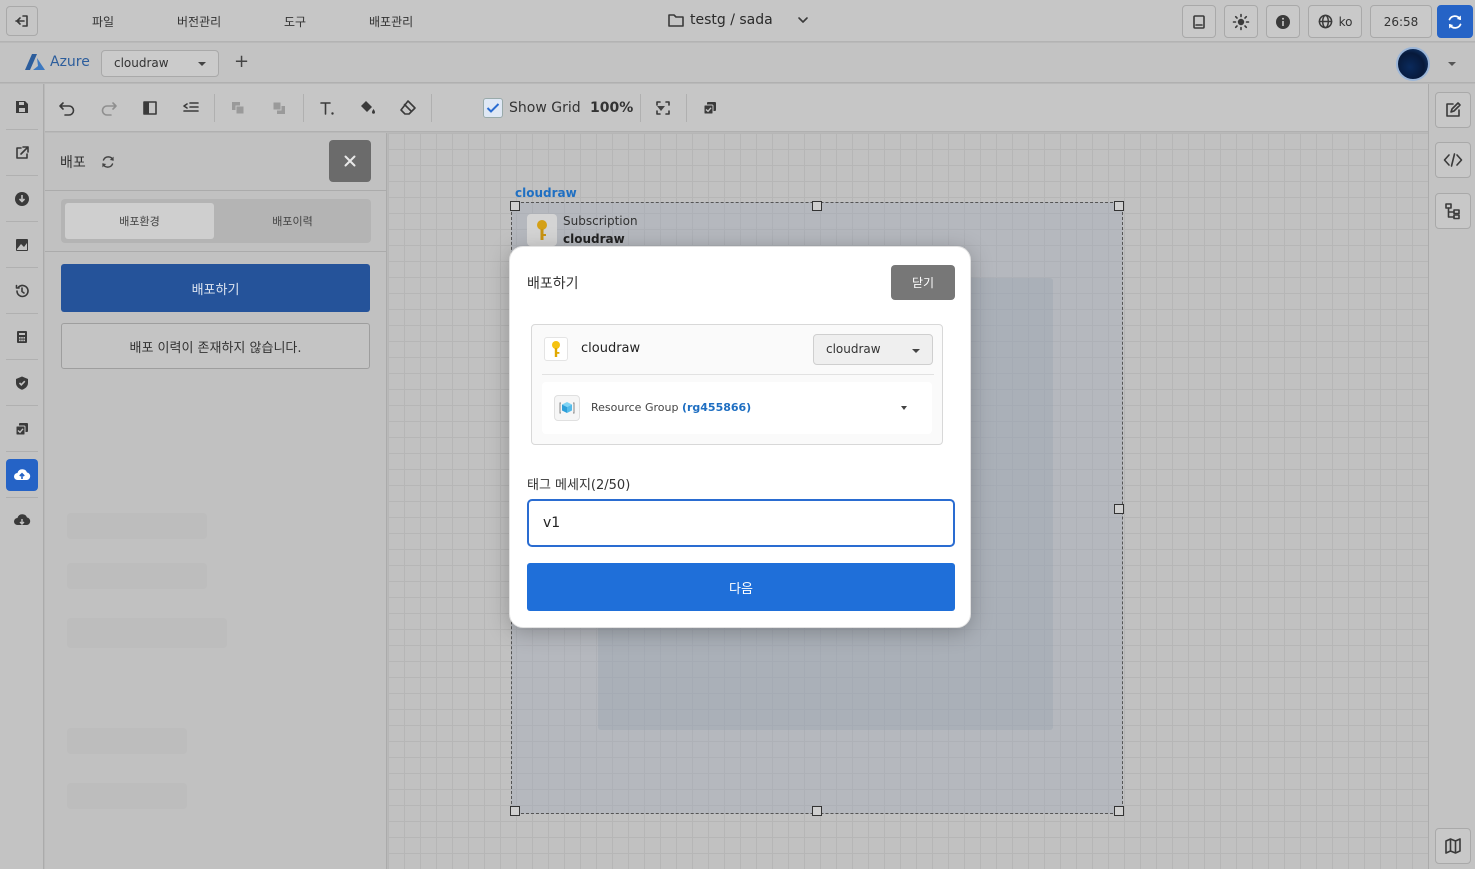 The width and height of the screenshot is (1475, 869). Describe the element at coordinates (67, 108) in the screenshot. I see `undo-button` at that location.